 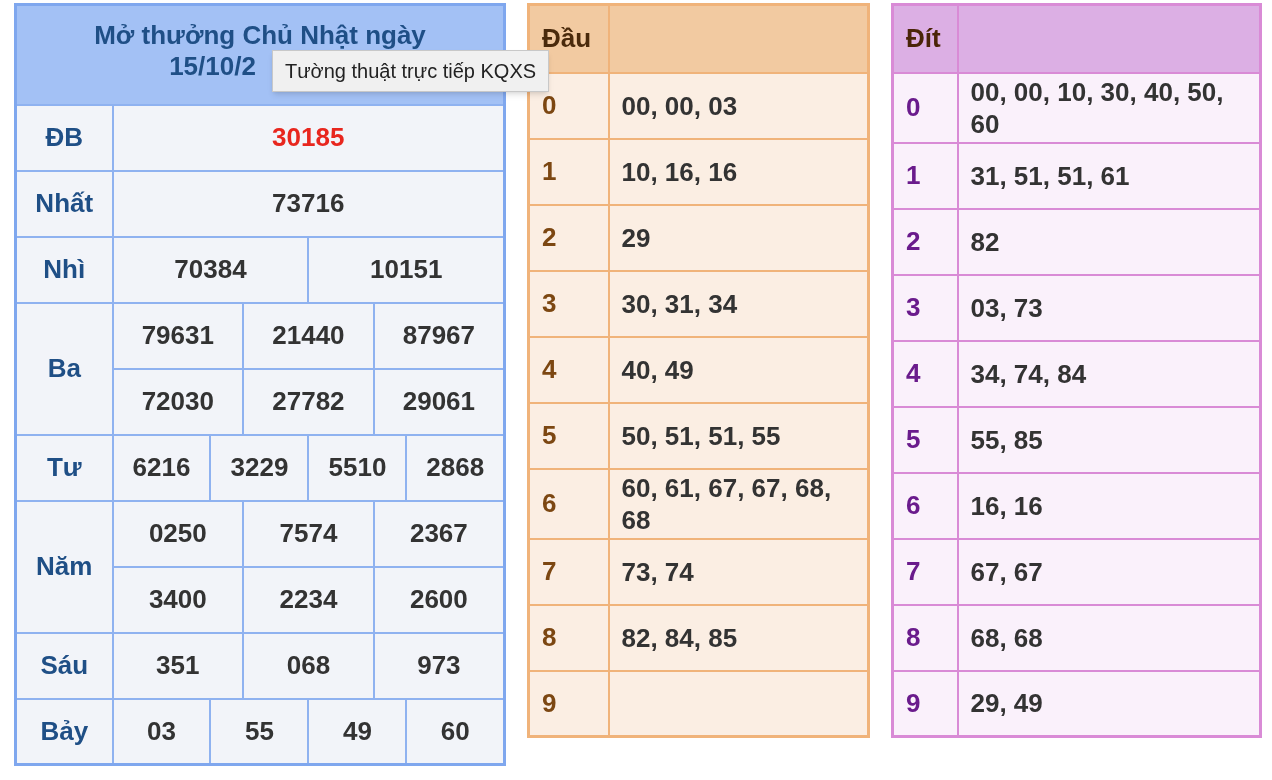 I want to click on number-list: 00, 00, 10, 30, 40, 50, 60, so click(x=1109, y=107).